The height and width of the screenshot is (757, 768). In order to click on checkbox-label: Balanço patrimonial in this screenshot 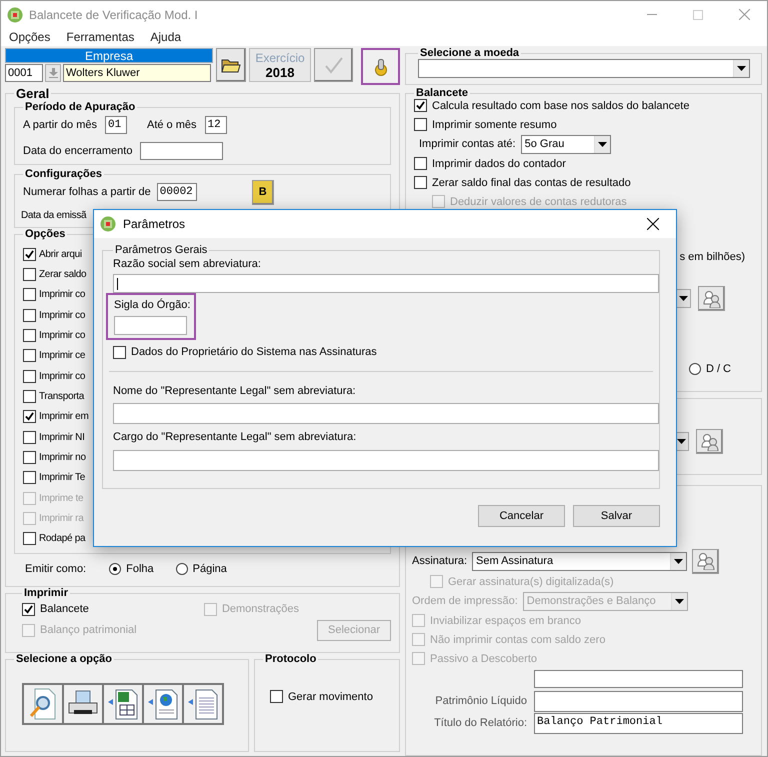, I will do `click(88, 630)`.